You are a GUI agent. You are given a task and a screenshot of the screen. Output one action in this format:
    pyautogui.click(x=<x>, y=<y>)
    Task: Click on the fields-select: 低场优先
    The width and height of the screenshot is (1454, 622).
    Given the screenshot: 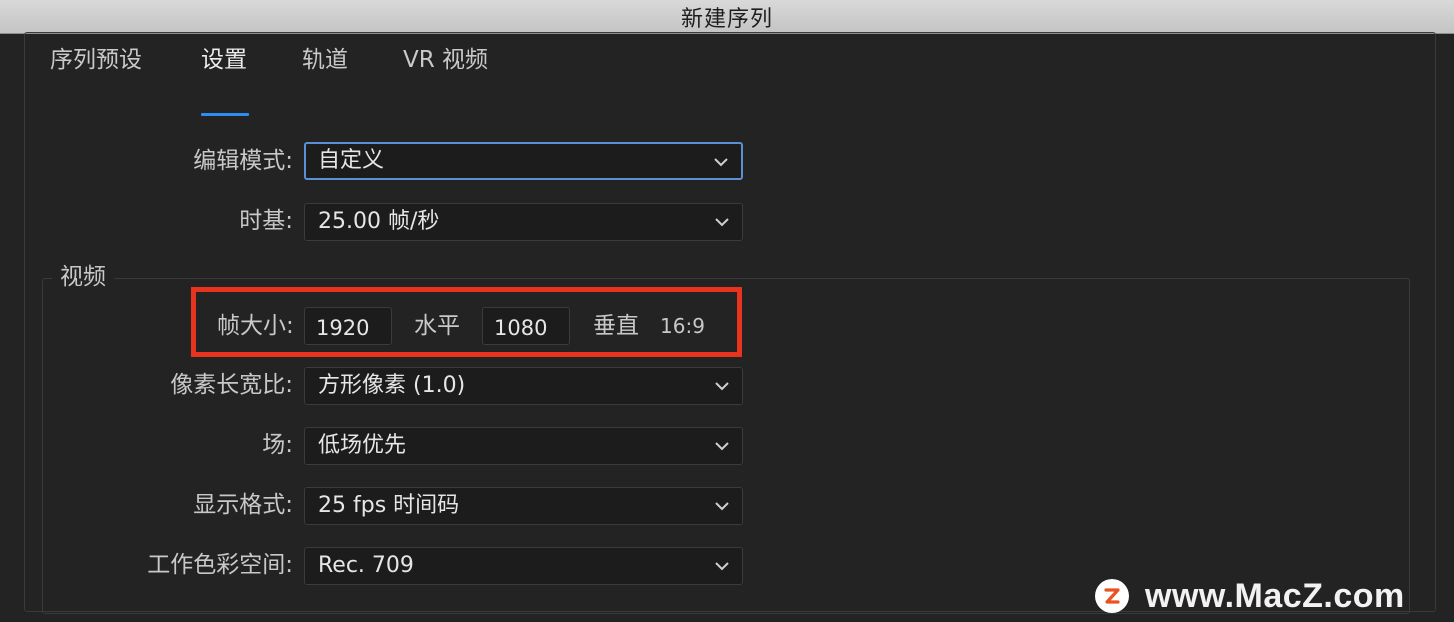 What is the action you would take?
    pyautogui.click(x=523, y=446)
    